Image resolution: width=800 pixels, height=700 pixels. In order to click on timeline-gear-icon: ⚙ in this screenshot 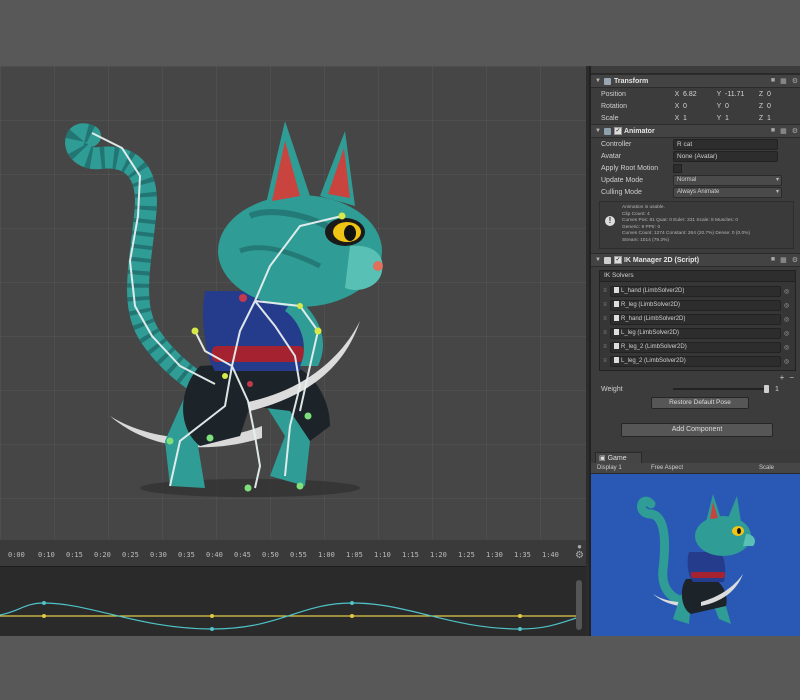, I will do `click(579, 555)`.